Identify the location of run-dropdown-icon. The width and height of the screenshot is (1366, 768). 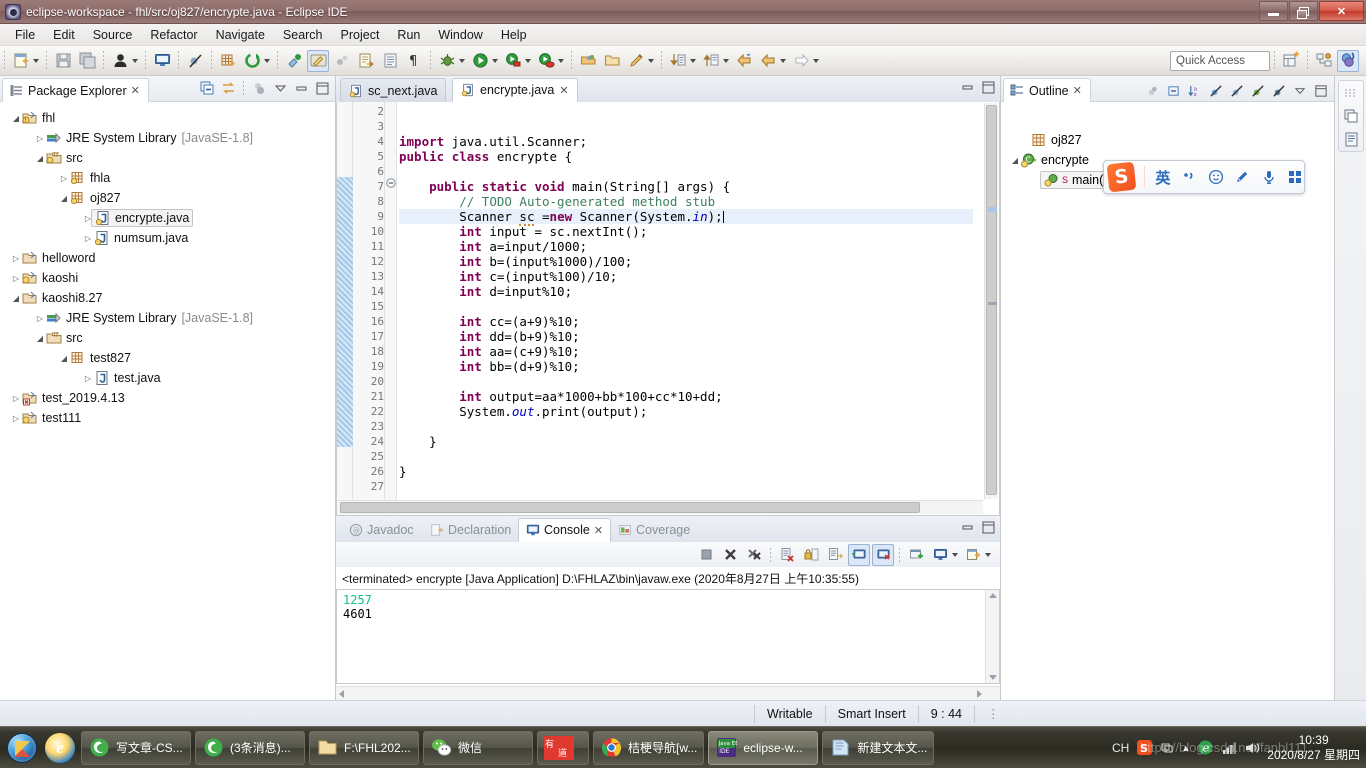
(495, 60).